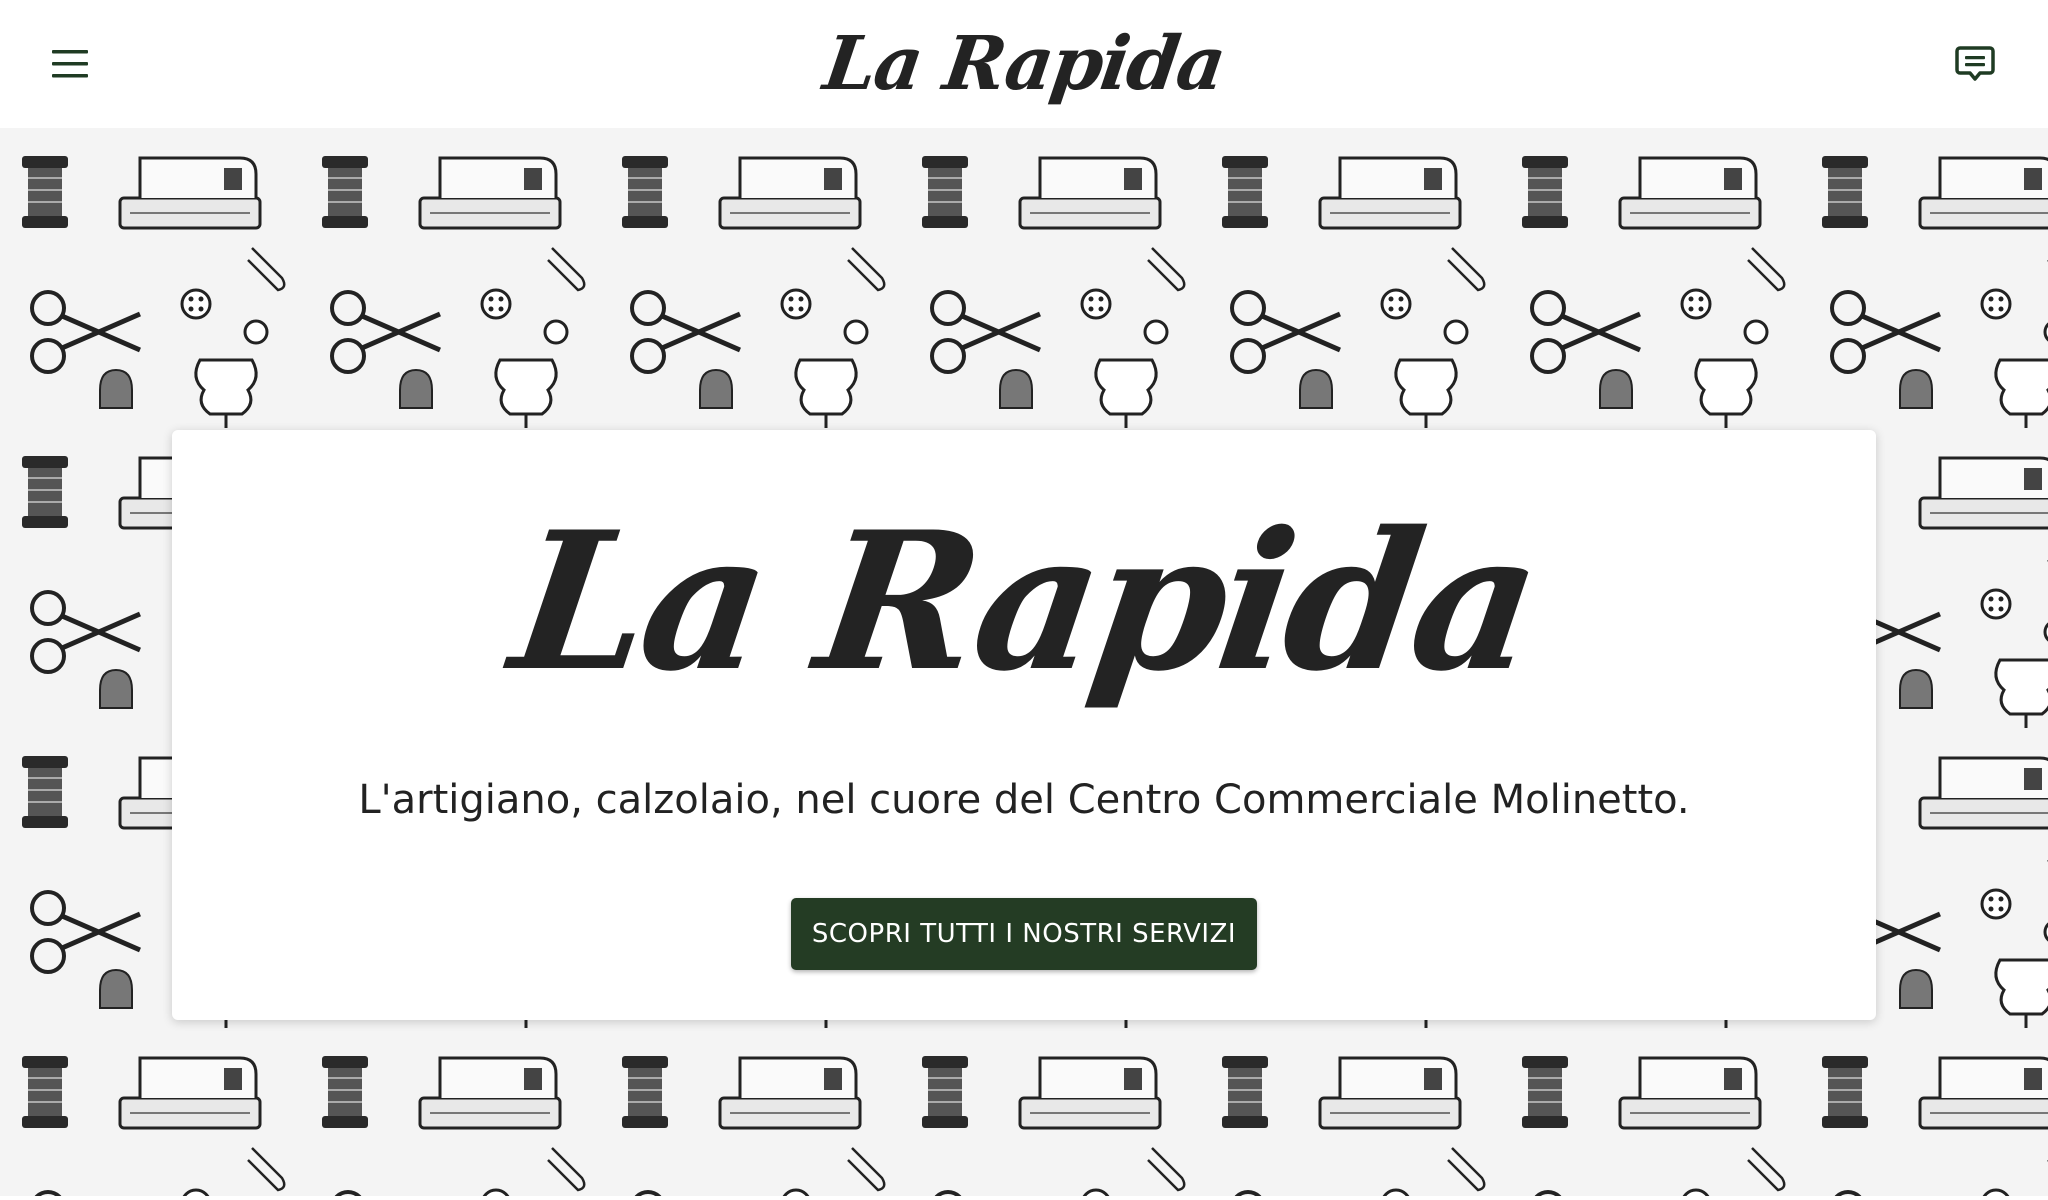 This screenshot has height=1200, width=2048. Describe the element at coordinates (1975, 65) in the screenshot. I see `chat-icon` at that location.